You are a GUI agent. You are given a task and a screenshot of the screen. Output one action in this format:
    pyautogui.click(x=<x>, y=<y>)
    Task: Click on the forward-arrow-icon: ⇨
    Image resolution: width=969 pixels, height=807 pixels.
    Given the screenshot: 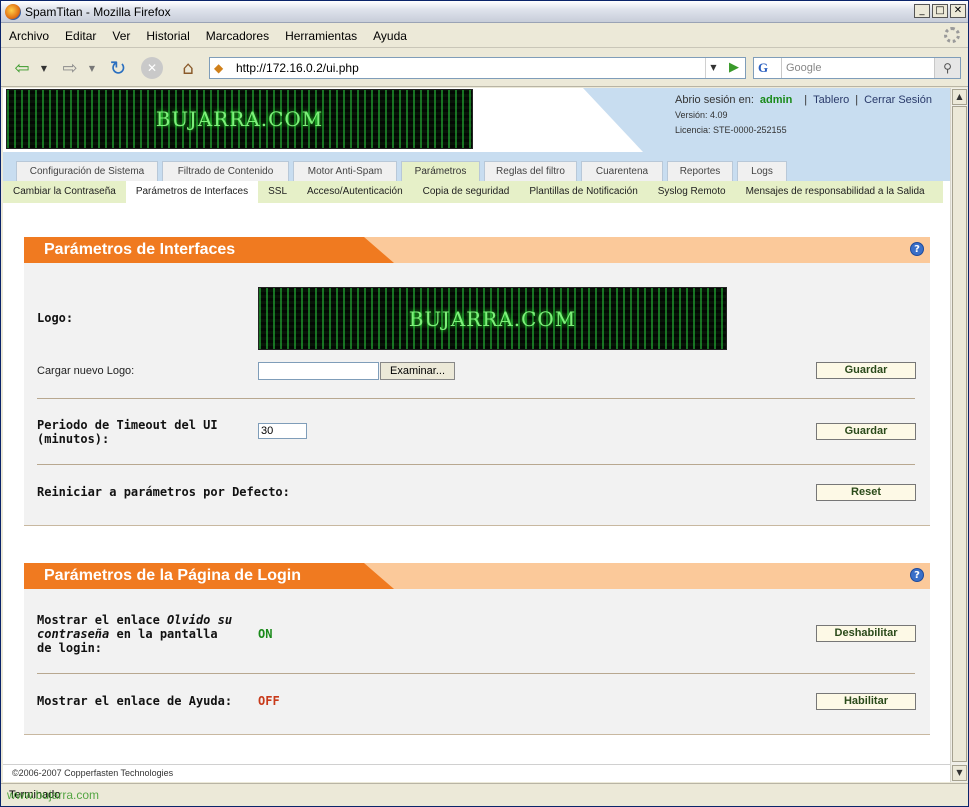 What is the action you would take?
    pyautogui.click(x=70, y=68)
    